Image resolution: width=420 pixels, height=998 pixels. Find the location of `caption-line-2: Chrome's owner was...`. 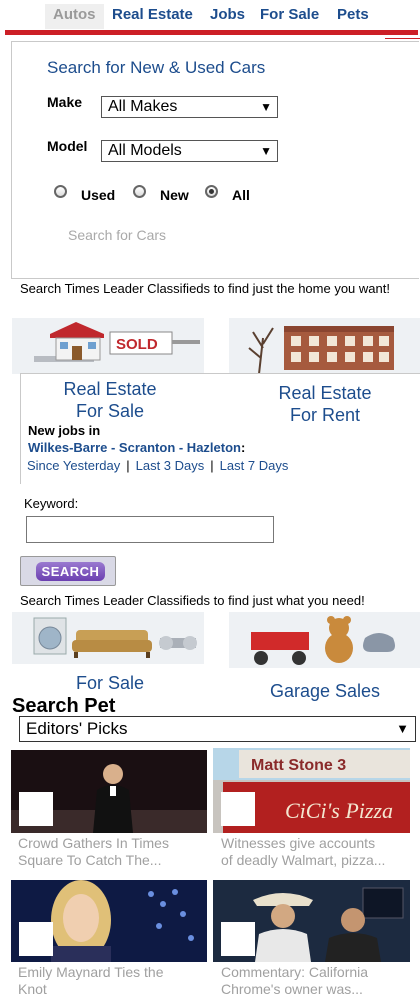

caption-line-2: Chrome's owner was... is located at coordinates (292, 989).